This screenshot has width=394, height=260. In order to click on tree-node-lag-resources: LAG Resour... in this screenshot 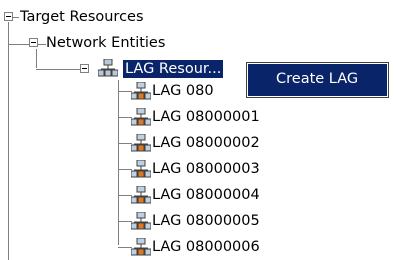, I will do `click(173, 69)`.